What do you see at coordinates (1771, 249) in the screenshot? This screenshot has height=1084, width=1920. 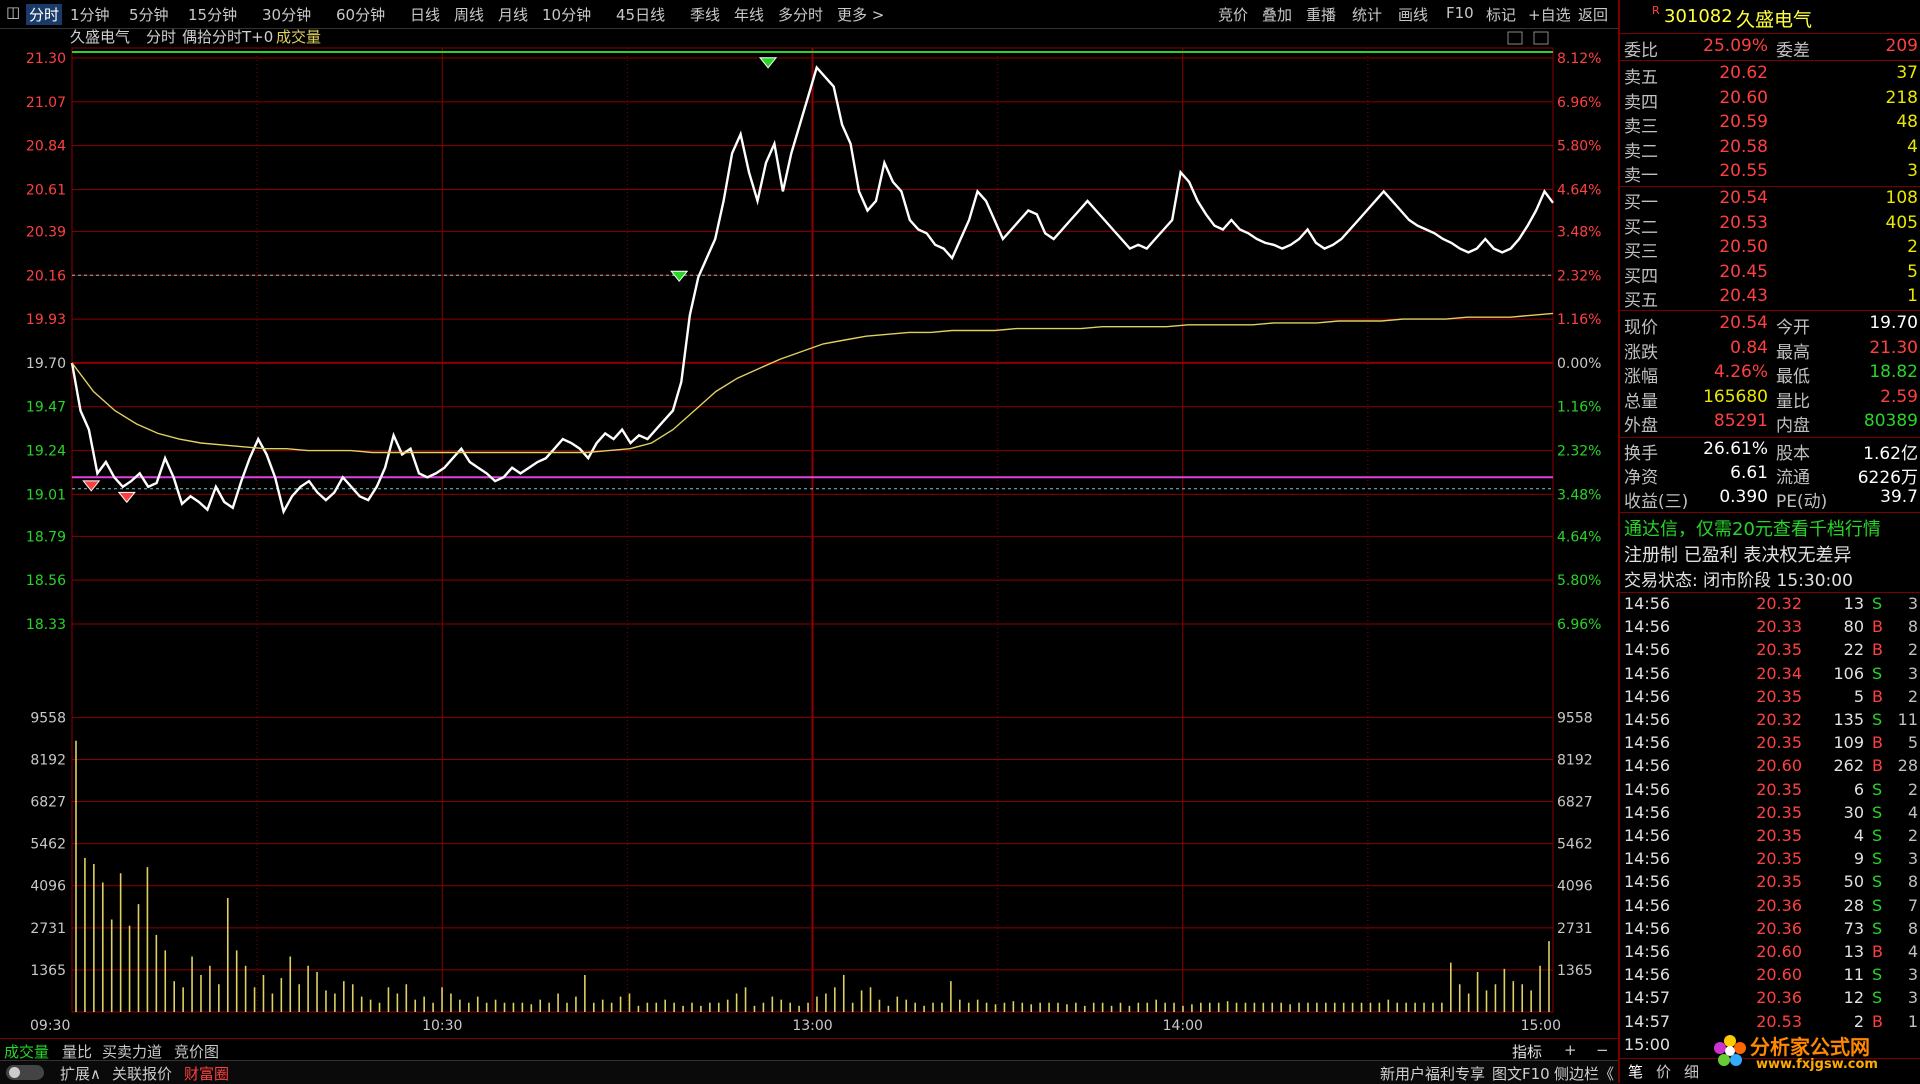 I see `bid-row: 买三 20.50 2` at bounding box center [1771, 249].